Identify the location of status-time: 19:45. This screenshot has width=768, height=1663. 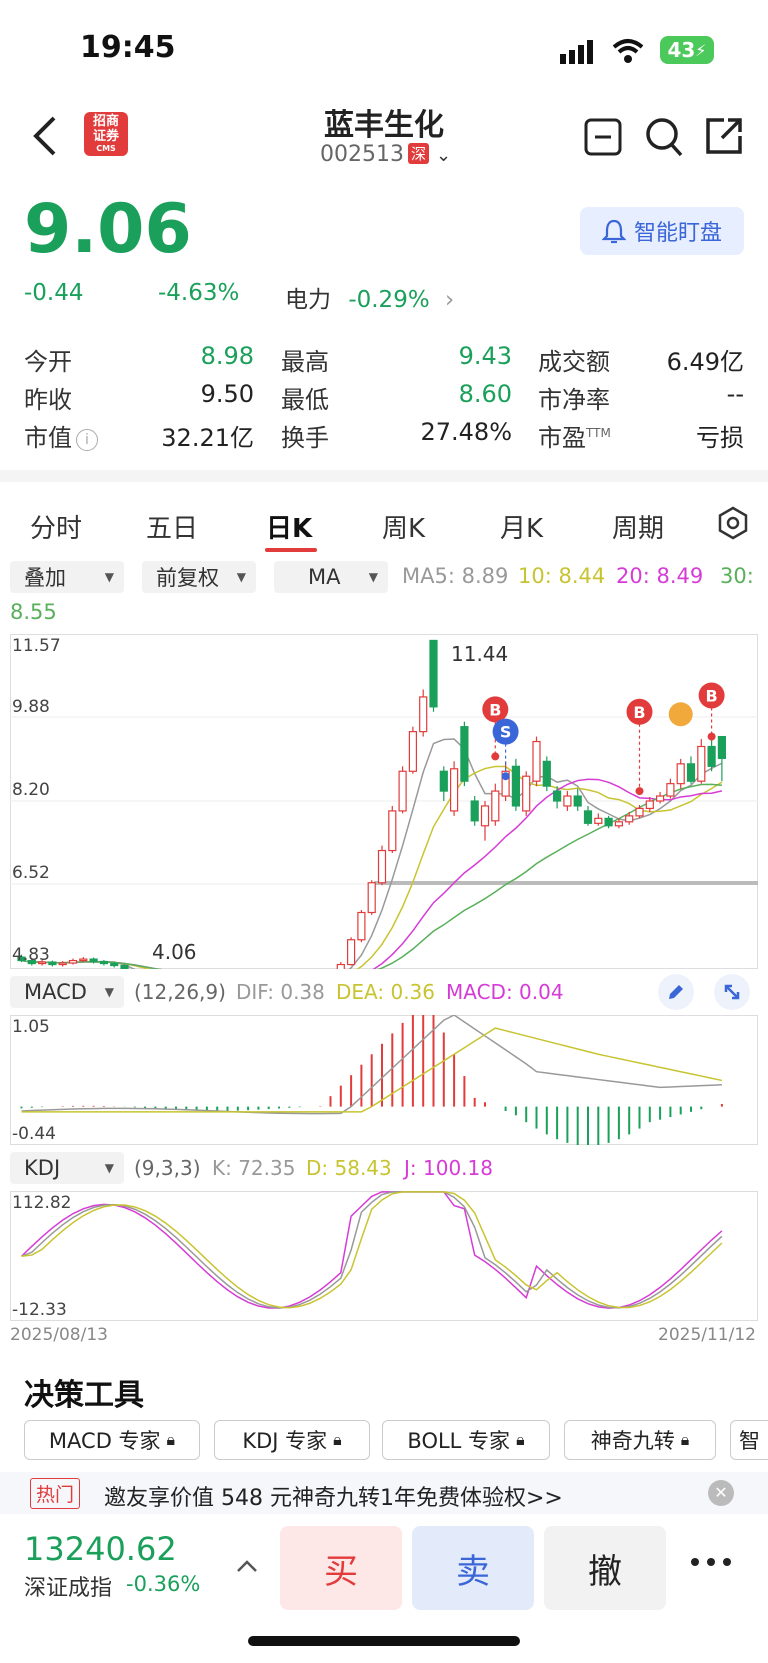
(128, 47).